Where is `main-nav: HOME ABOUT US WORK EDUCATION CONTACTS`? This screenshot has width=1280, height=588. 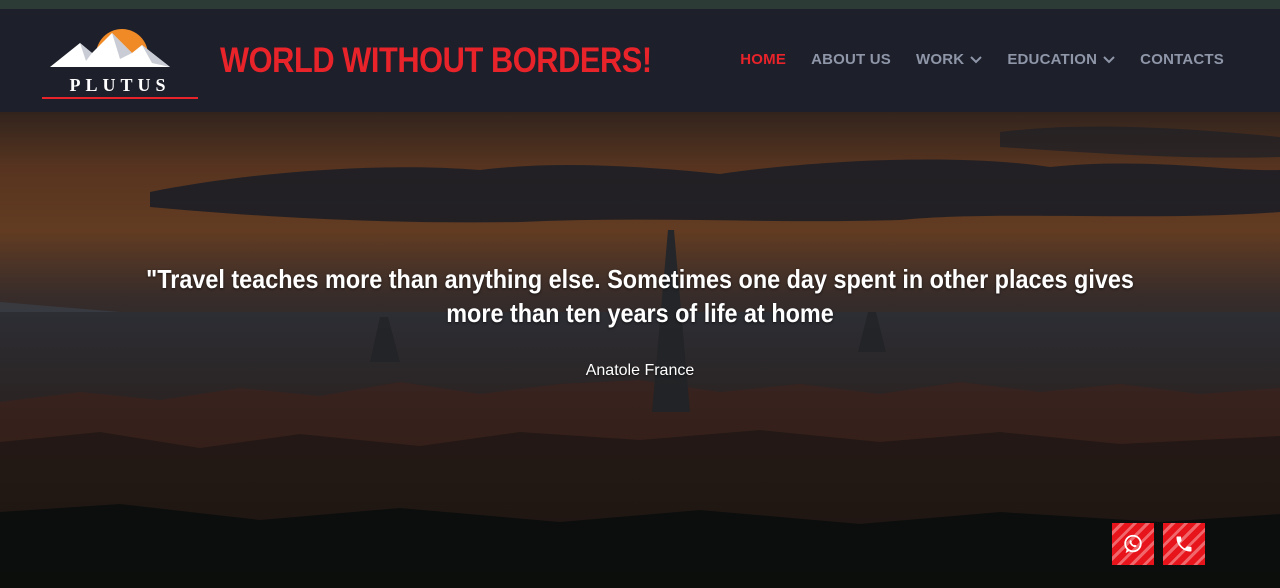
main-nav: HOME ABOUT US WORK EDUCATION CONTACTS is located at coordinates (969, 59).